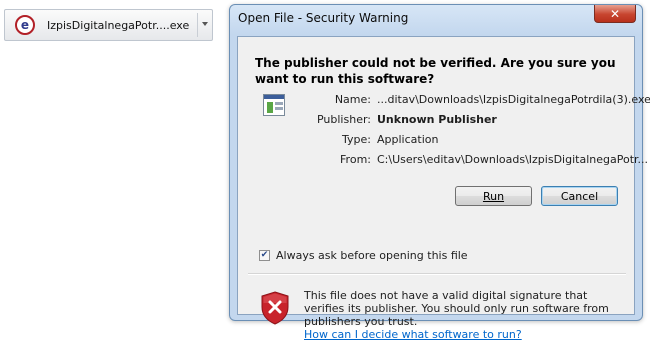 This screenshot has height=341, width=650. I want to click on warning-shield-icon, so click(275, 308).